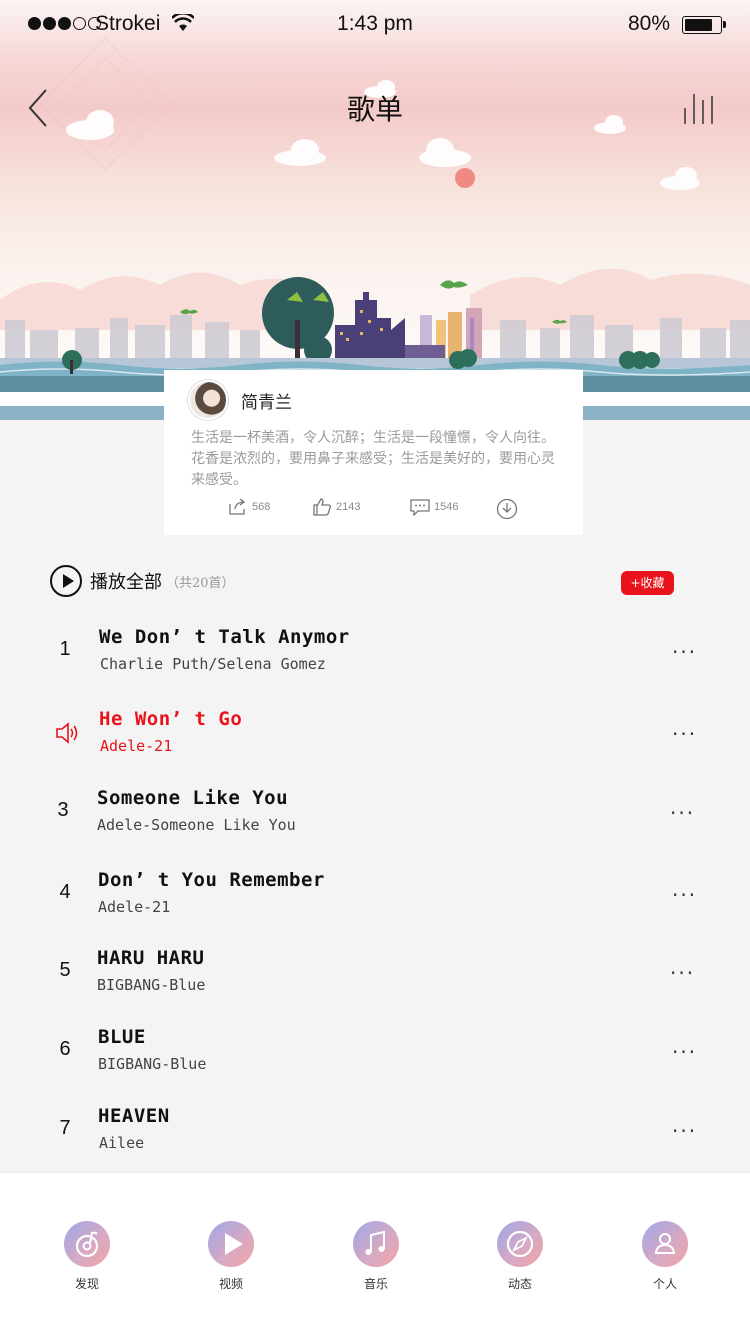 Image resolution: width=750 pixels, height=1334 pixels. What do you see at coordinates (237, 506) in the screenshot?
I see `share-icon` at bounding box center [237, 506].